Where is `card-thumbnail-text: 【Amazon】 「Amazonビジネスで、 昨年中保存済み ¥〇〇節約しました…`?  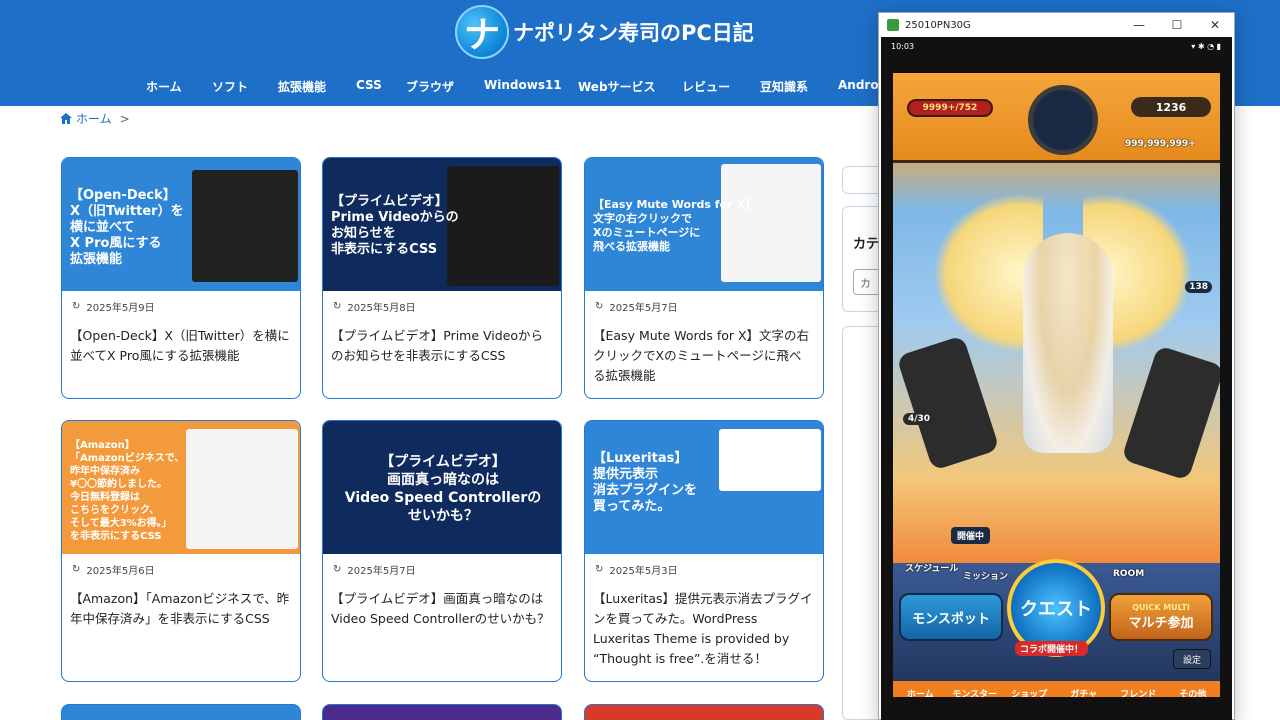
card-thumbnail-text: 【Amazon】 「Amazonビジネスで、 昨年中保存済み ¥〇〇節約しました… is located at coordinates (127, 491).